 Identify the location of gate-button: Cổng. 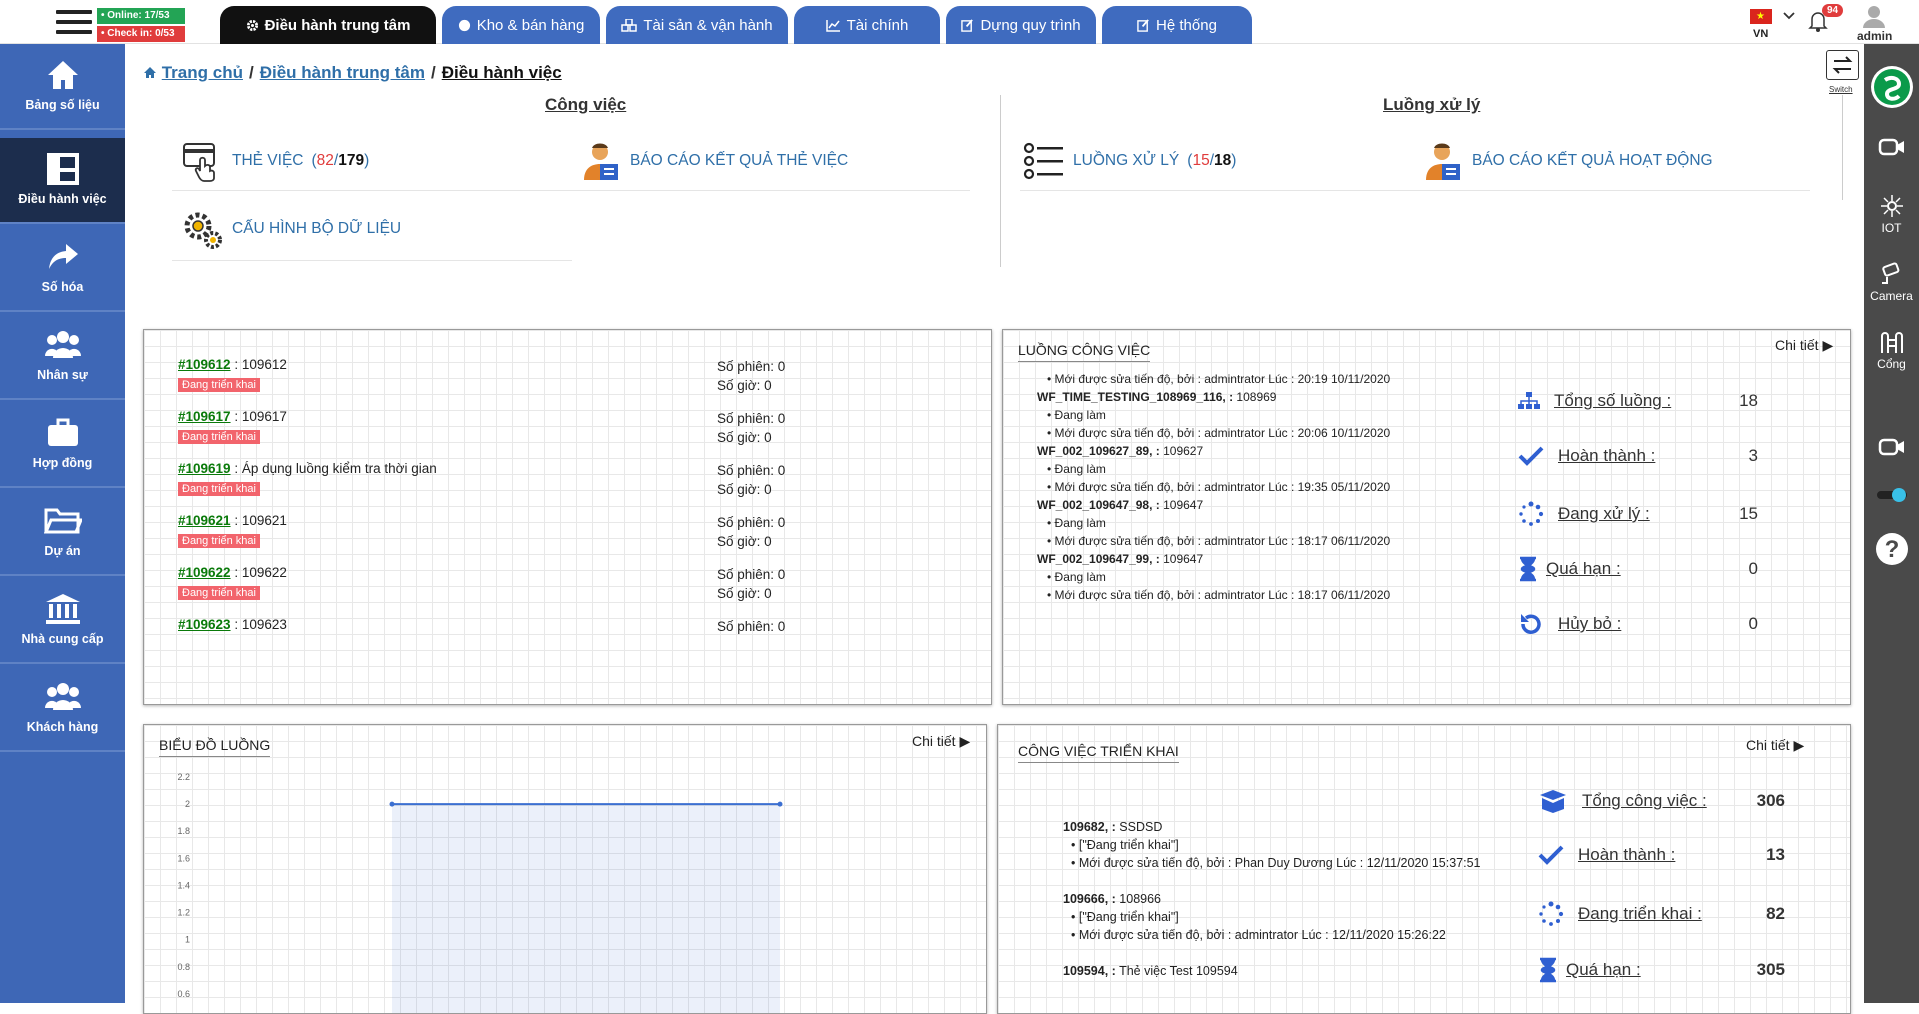
(1891, 349).